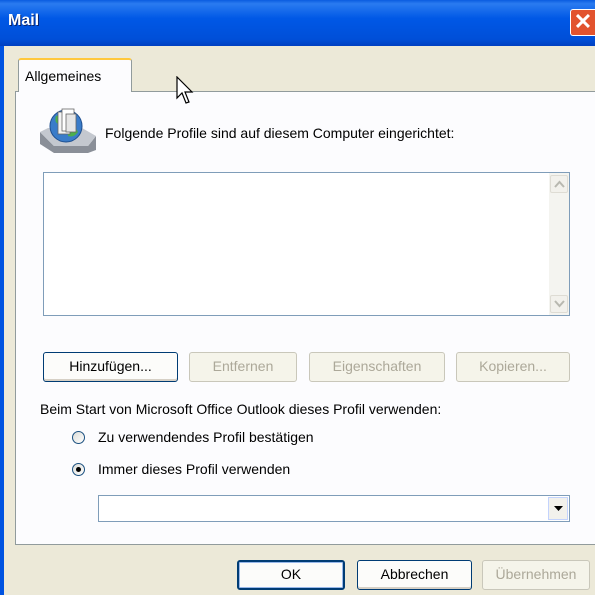  I want to click on mouse-cursor-icon, so click(185, 90).